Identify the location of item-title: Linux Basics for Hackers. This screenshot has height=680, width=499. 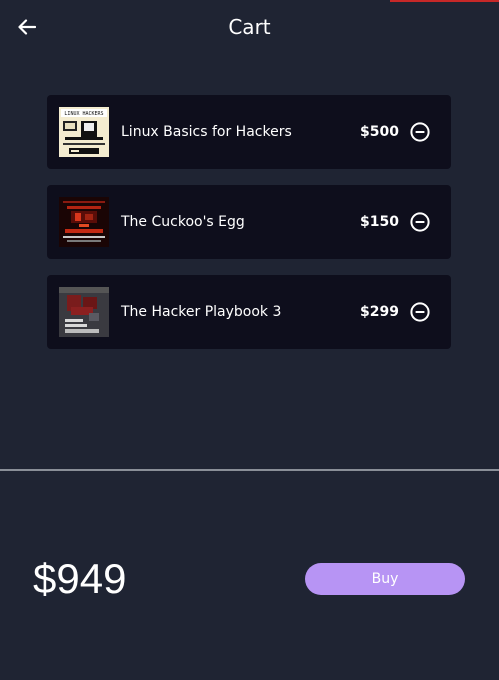
(206, 132).